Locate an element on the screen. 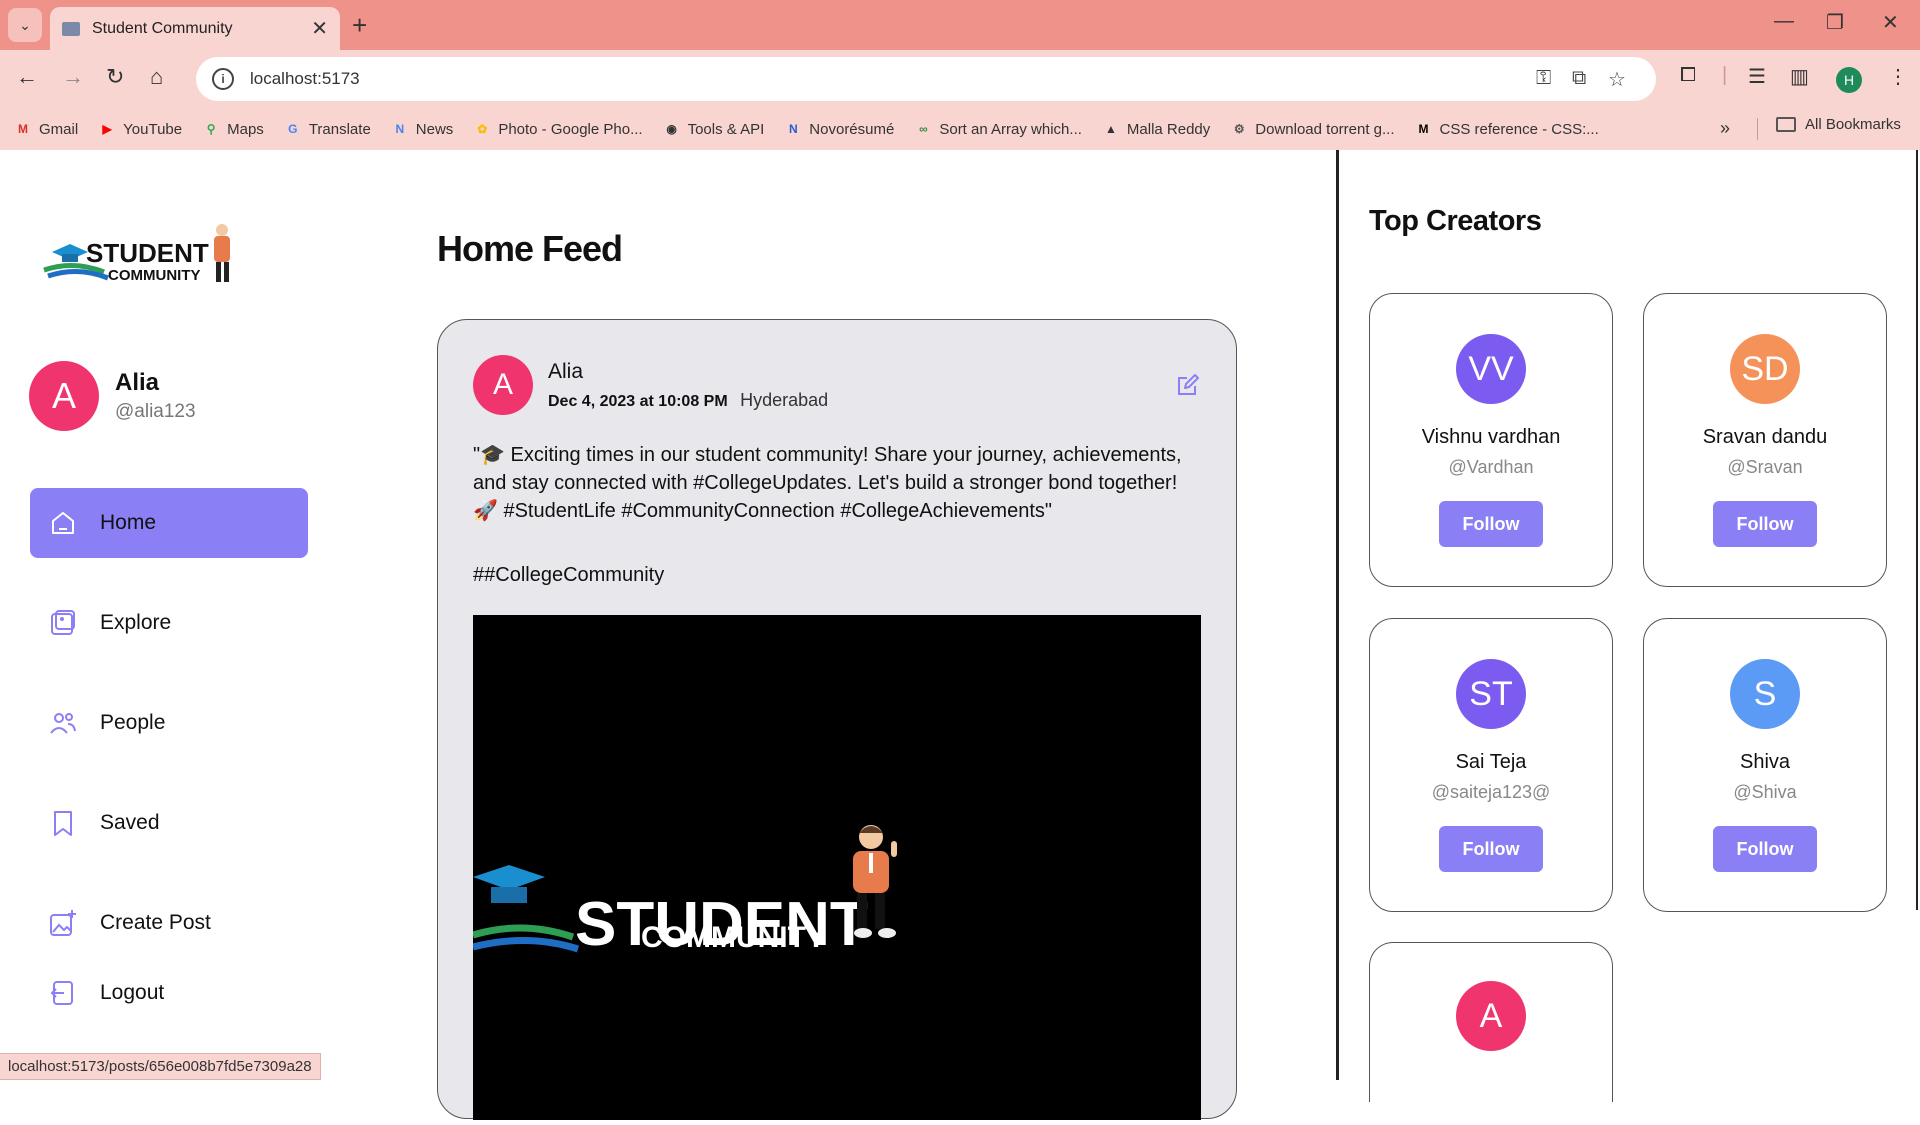 The width and height of the screenshot is (1920, 1125). tab-favicon-icon is located at coordinates (71, 28).